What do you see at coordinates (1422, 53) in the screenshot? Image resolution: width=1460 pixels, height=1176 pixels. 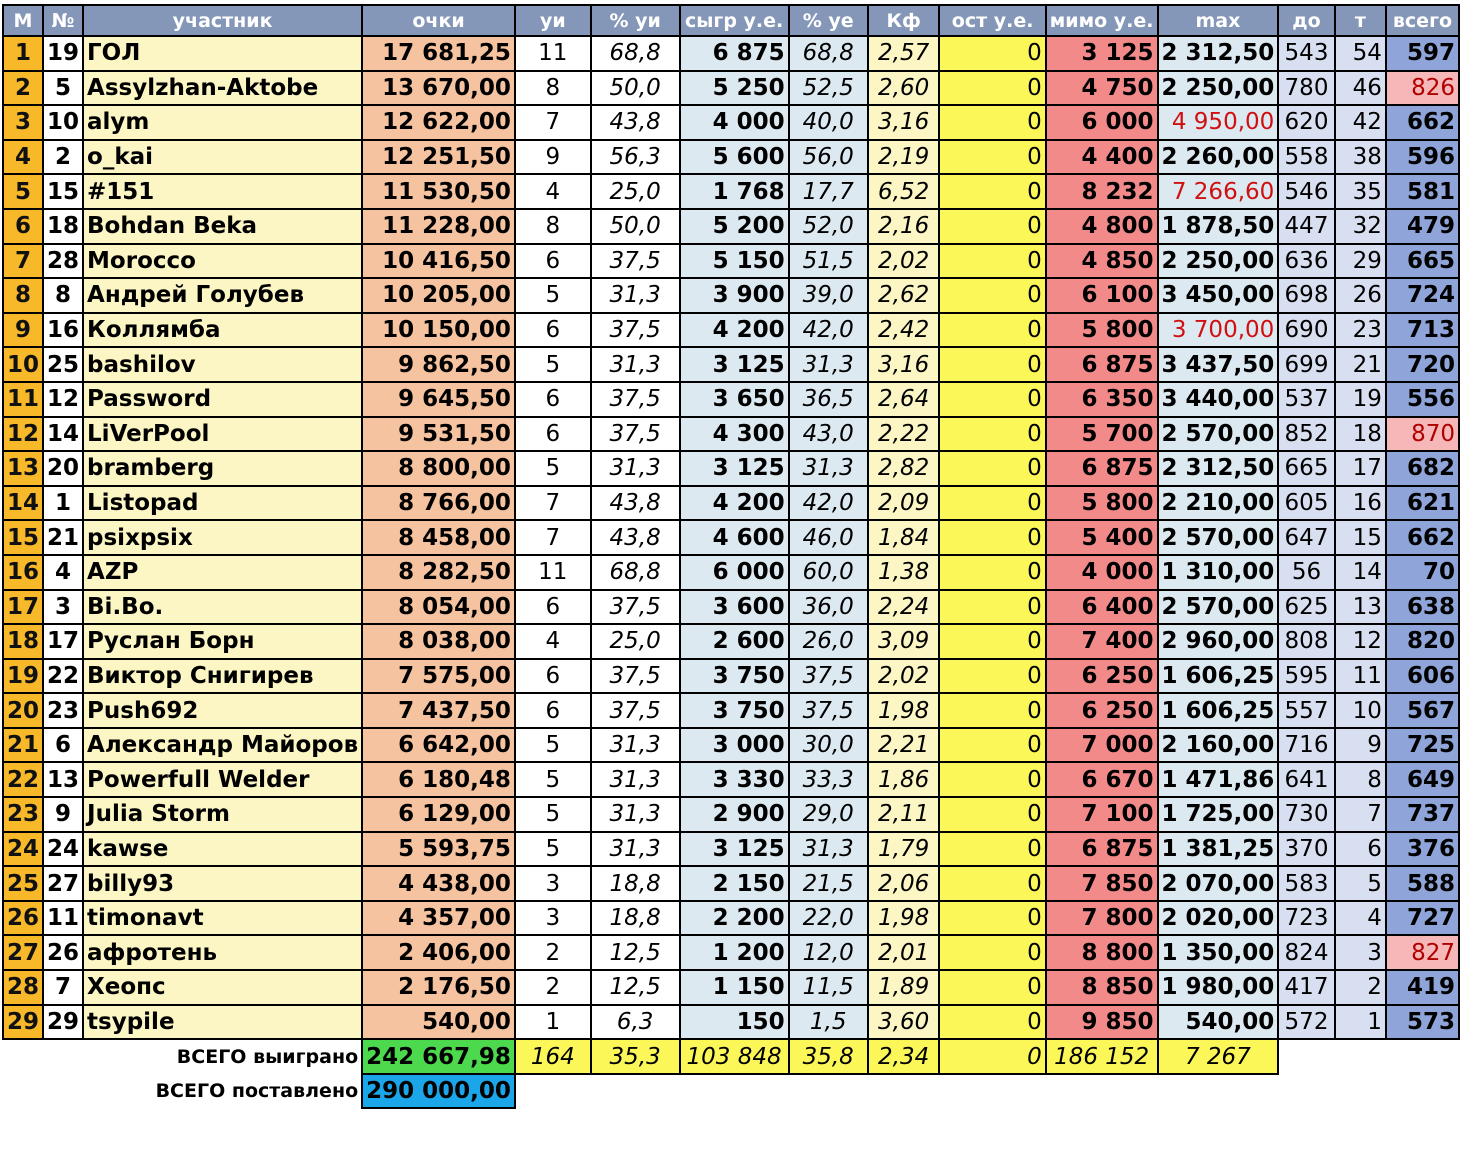 I see `total-cell: 597` at bounding box center [1422, 53].